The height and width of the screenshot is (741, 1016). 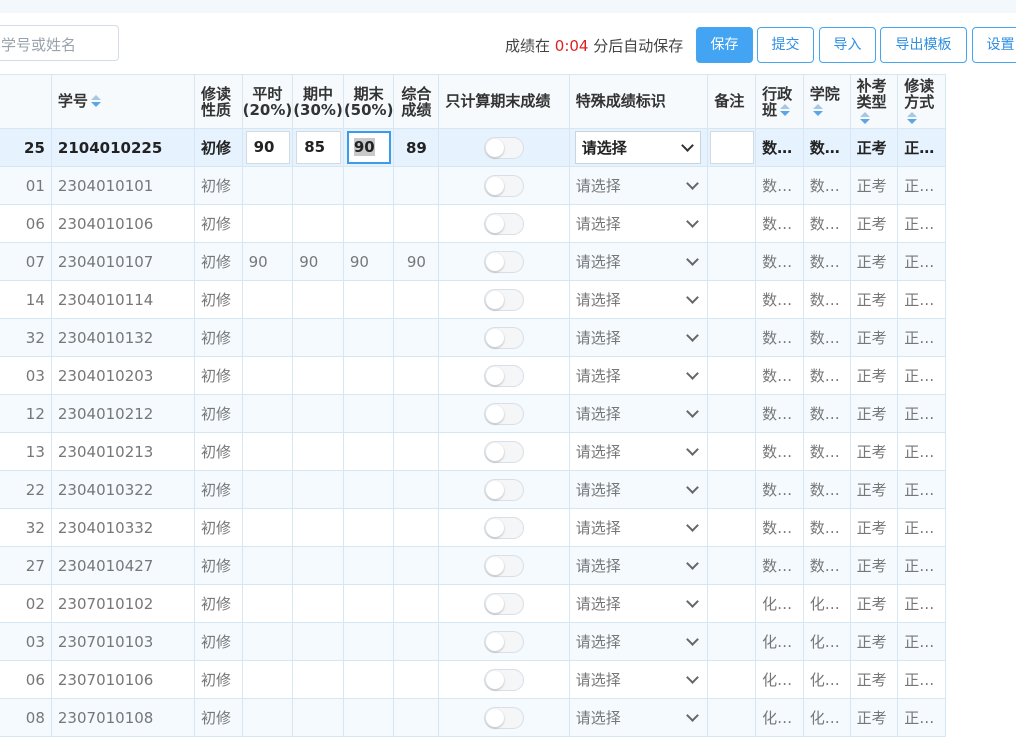 What do you see at coordinates (921, 101) in the screenshot?
I see `col-header-study-mode: 修读方式` at bounding box center [921, 101].